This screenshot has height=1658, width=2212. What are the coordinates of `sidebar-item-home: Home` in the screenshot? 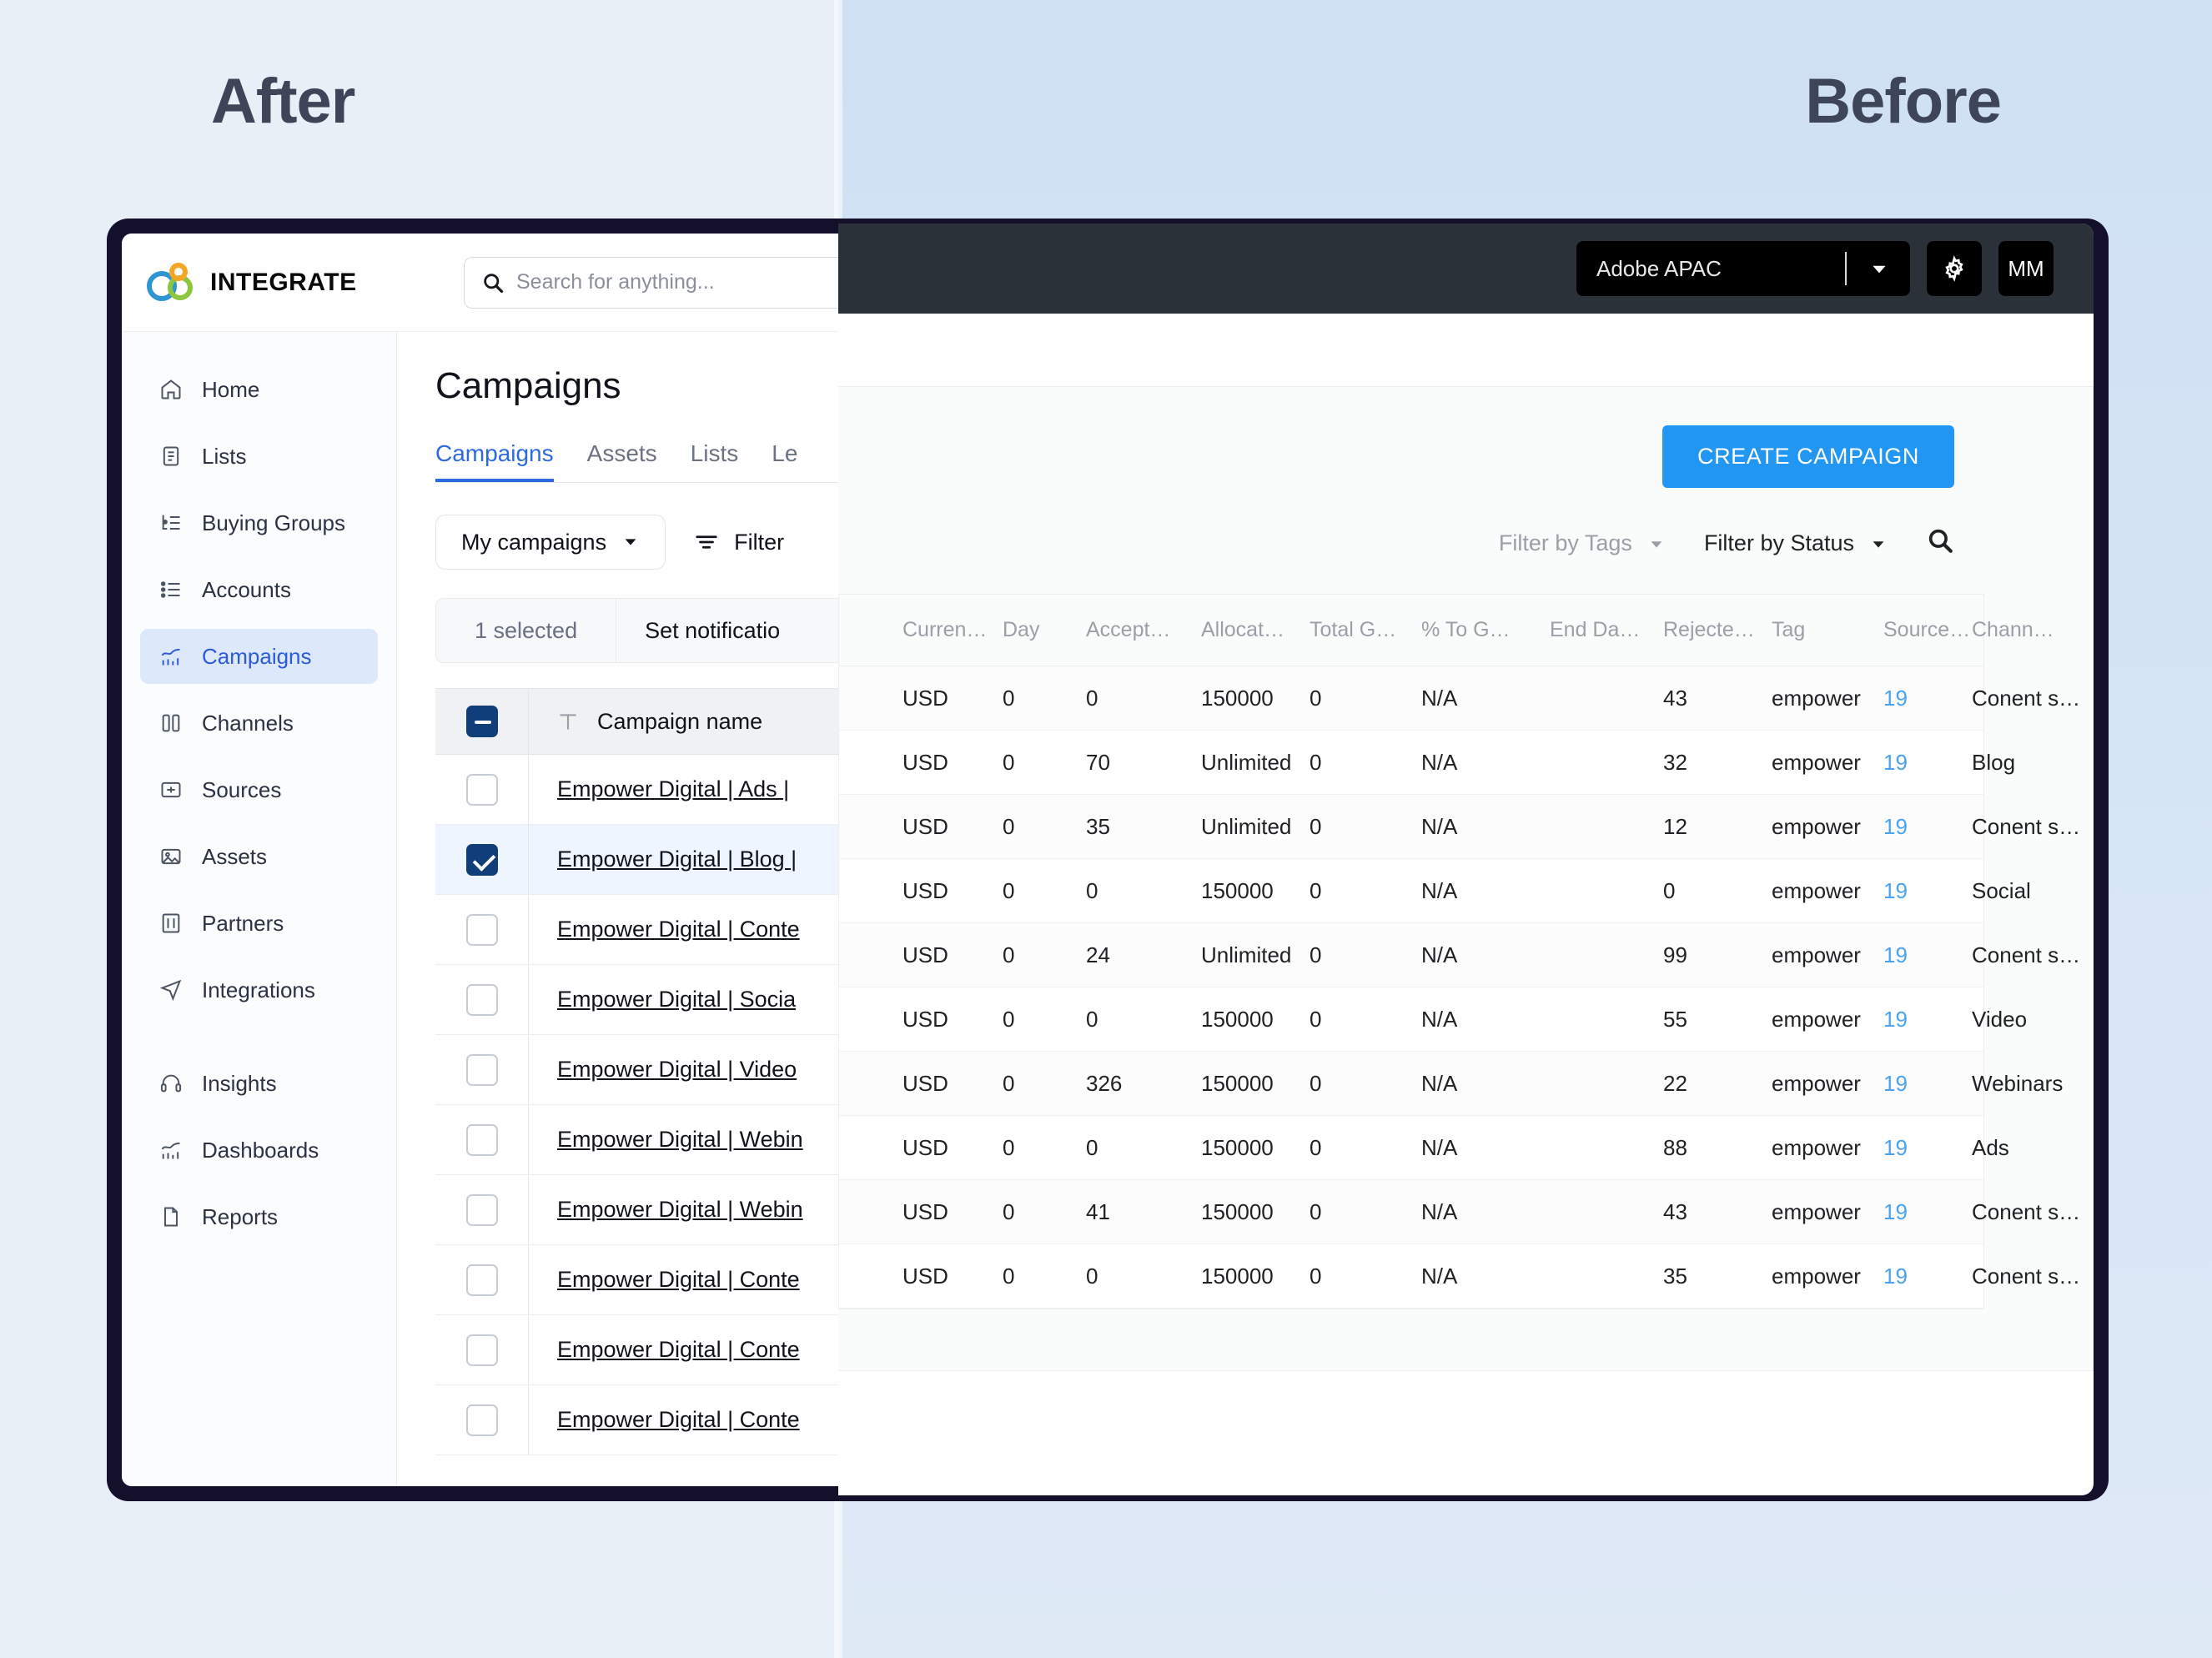 It's located at (259, 389).